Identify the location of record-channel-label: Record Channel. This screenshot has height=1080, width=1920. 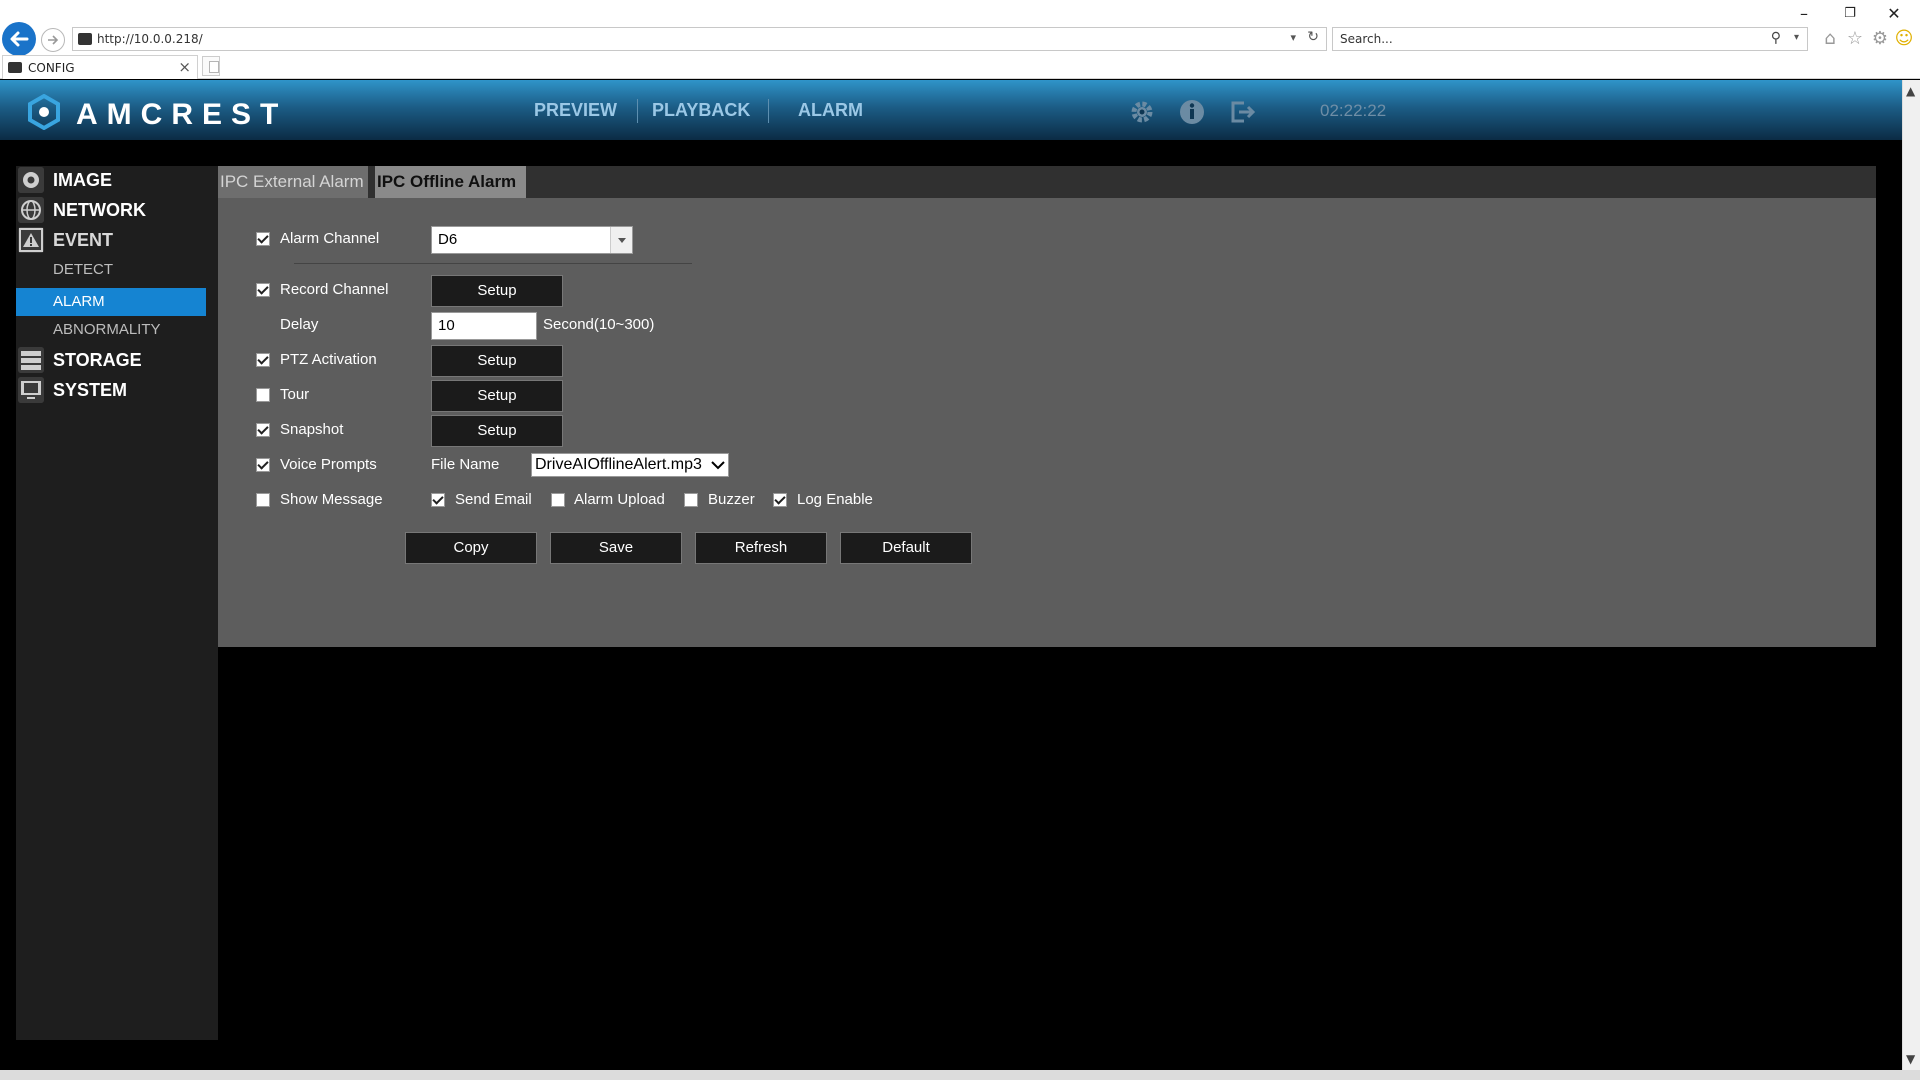
(334, 289).